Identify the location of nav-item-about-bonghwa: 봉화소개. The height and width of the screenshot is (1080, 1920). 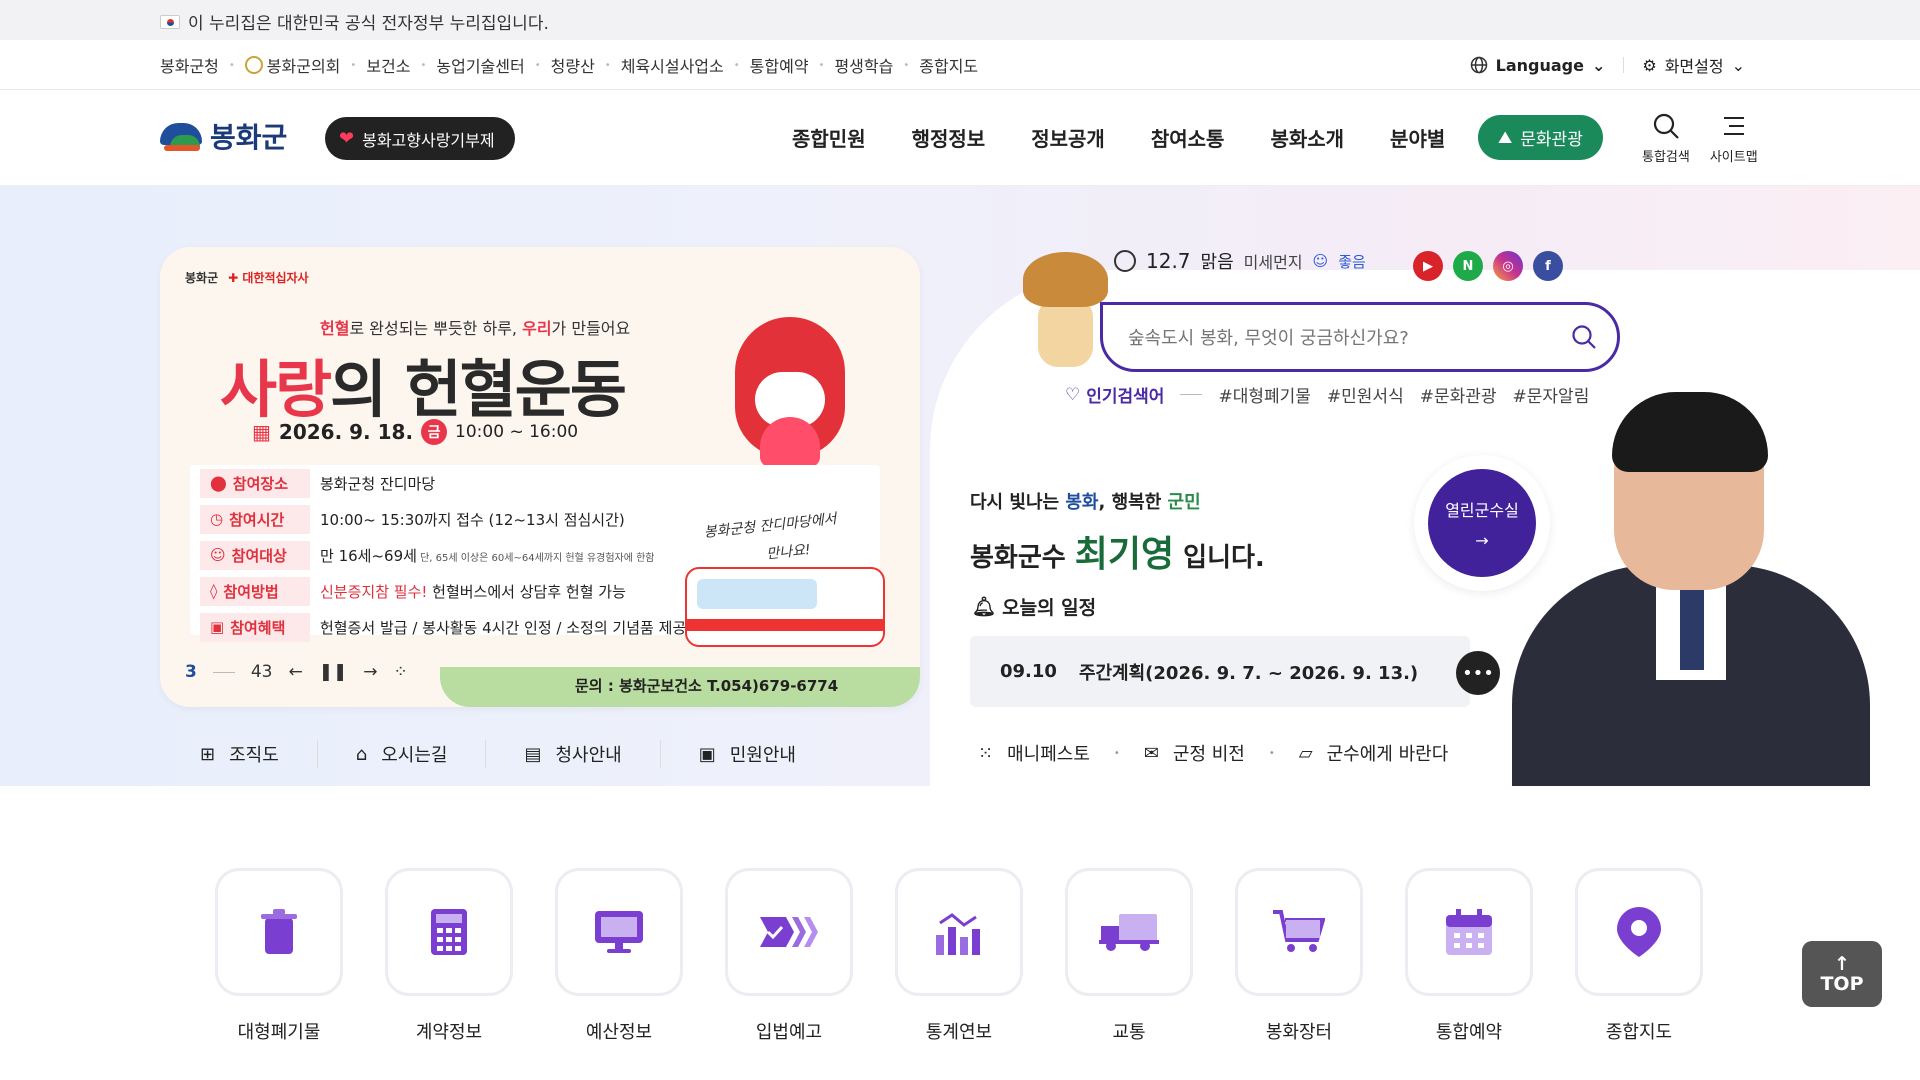
(1307, 137).